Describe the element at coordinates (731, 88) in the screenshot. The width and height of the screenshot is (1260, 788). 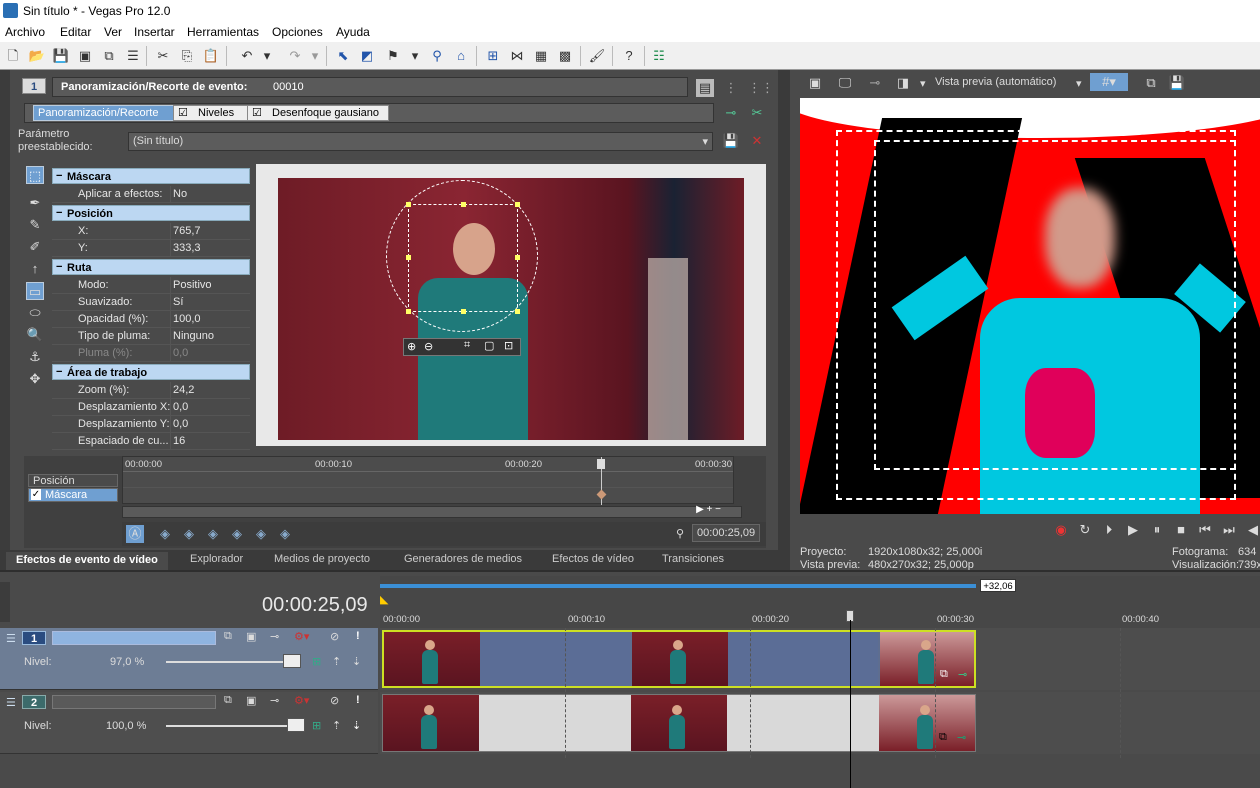
I see `view-compact-icon: ⋮` at that location.